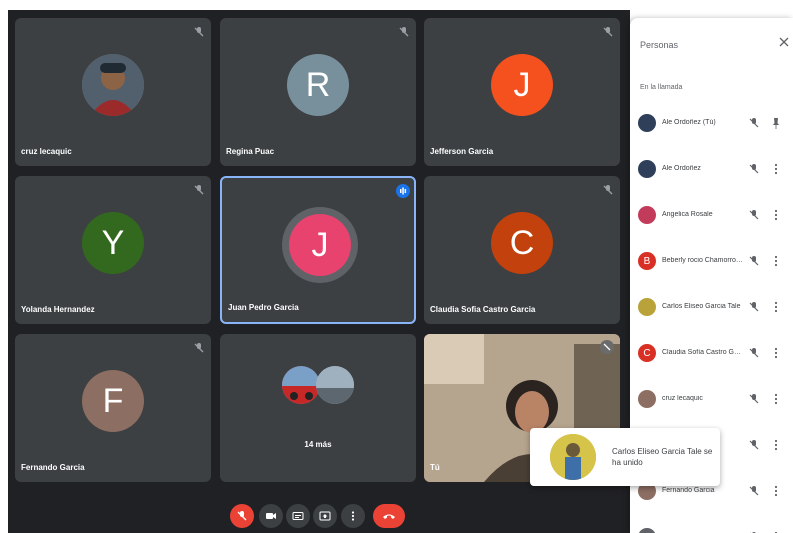 The width and height of the screenshot is (793, 533). What do you see at coordinates (784, 42) in the screenshot?
I see `close-icon` at bounding box center [784, 42].